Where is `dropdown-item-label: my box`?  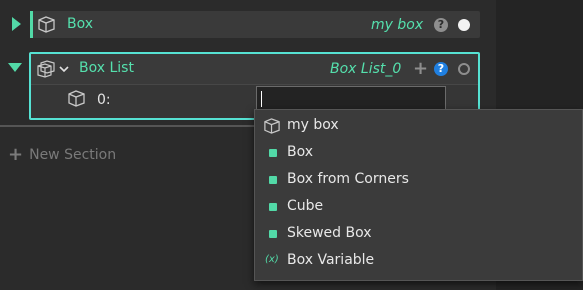 dropdown-item-label: my box is located at coordinates (313, 125).